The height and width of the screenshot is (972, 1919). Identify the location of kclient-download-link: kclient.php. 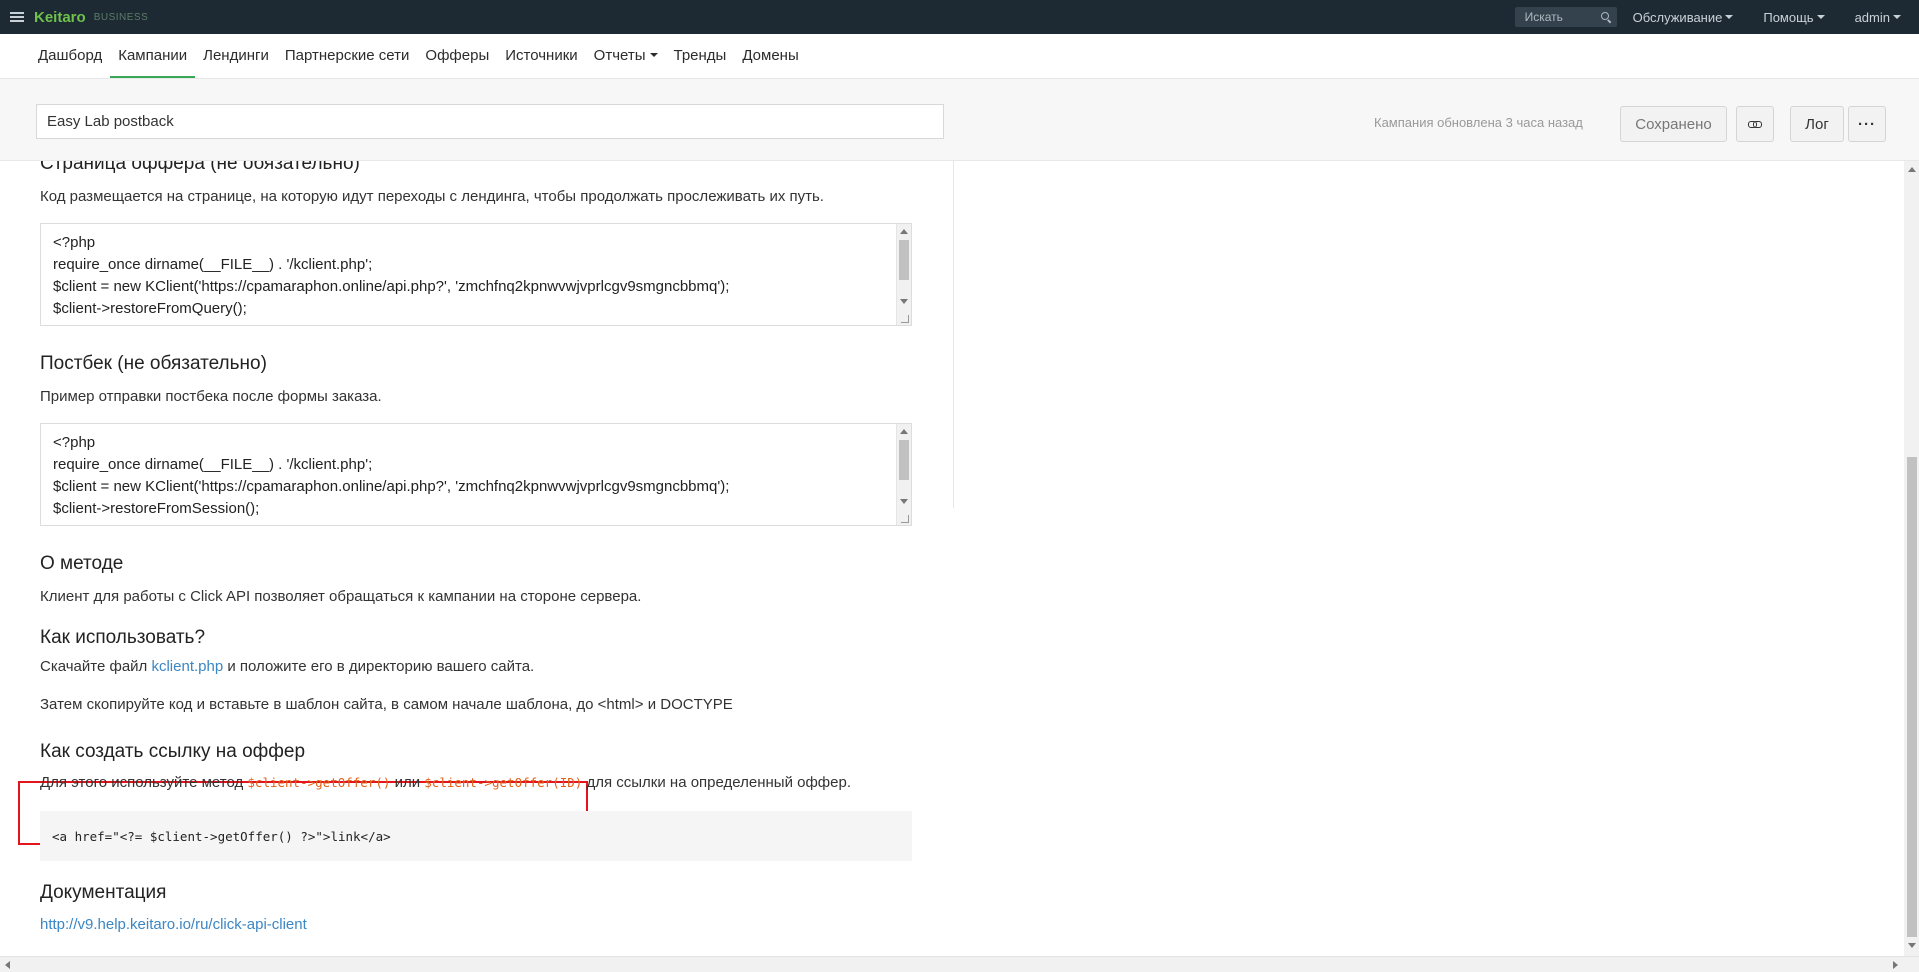
(187, 666).